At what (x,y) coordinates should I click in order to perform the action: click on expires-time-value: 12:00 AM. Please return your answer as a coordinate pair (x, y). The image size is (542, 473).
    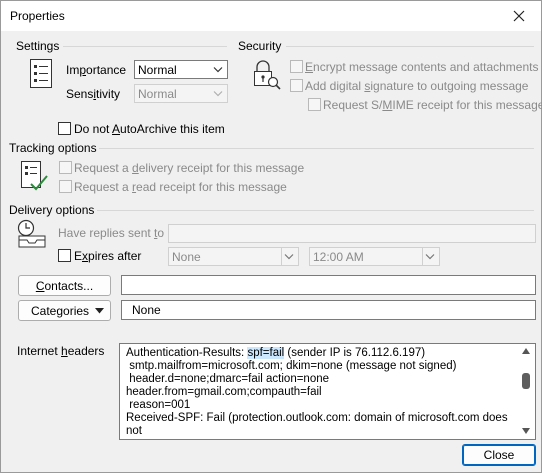
    Looking at the image, I should click on (338, 257).